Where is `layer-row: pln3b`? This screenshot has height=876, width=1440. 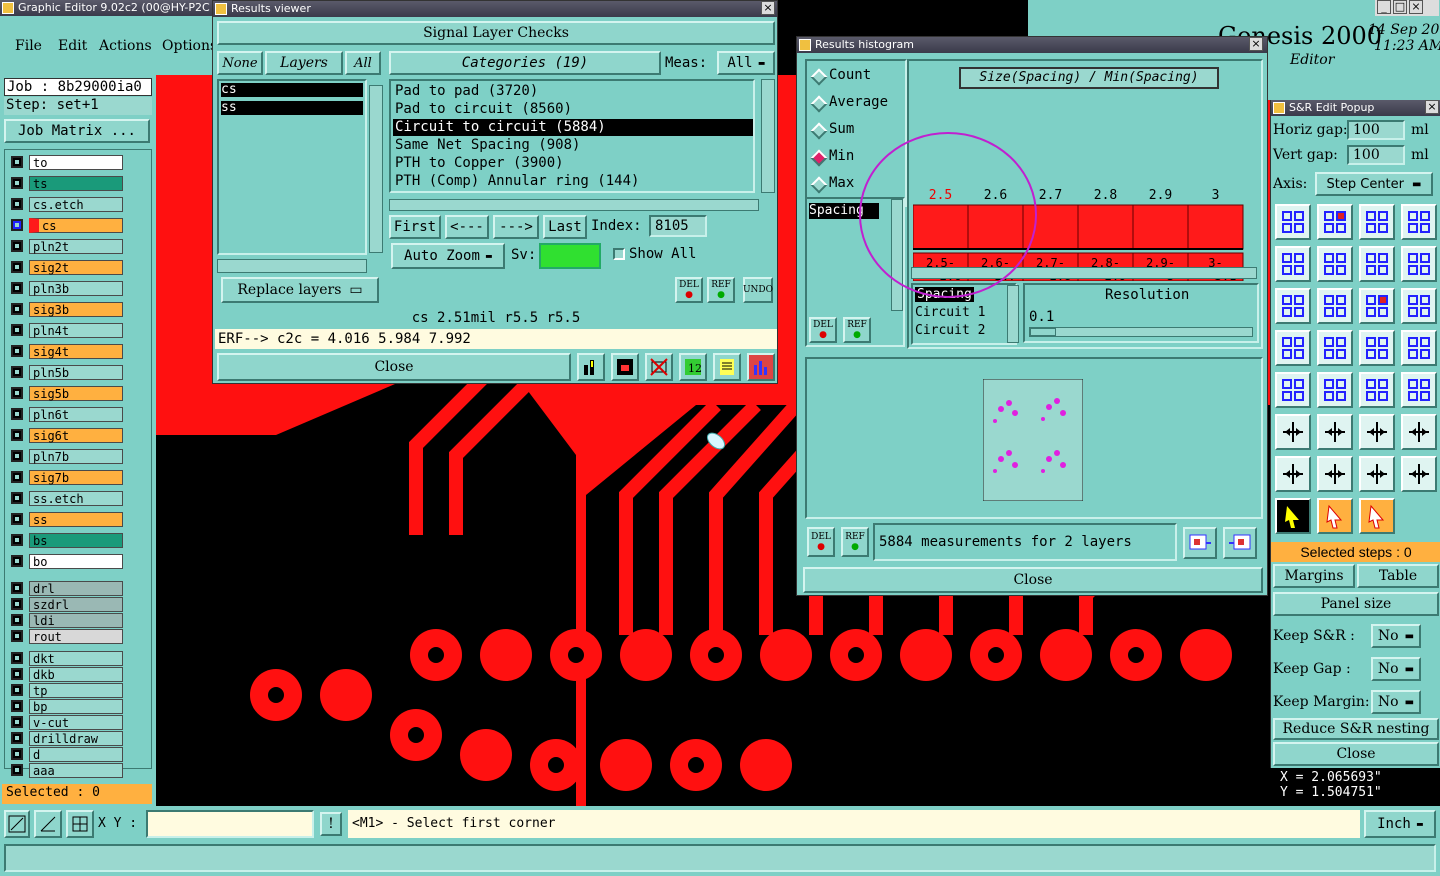
layer-row: pln3b is located at coordinates (65, 288).